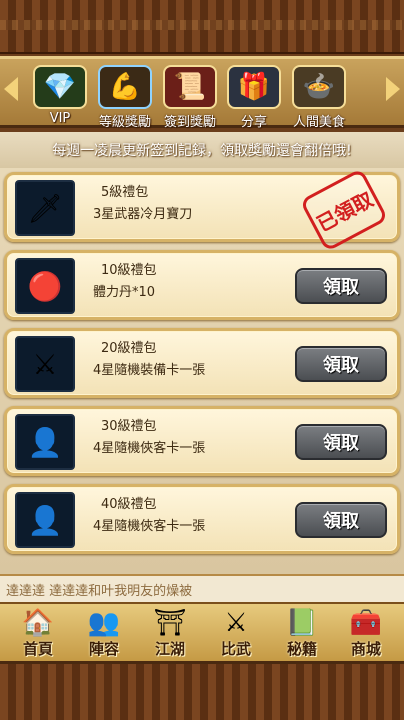 Image resolution: width=404 pixels, height=720 pixels. What do you see at coordinates (37, 649) in the screenshot?
I see `nav-label: 首頁` at bounding box center [37, 649].